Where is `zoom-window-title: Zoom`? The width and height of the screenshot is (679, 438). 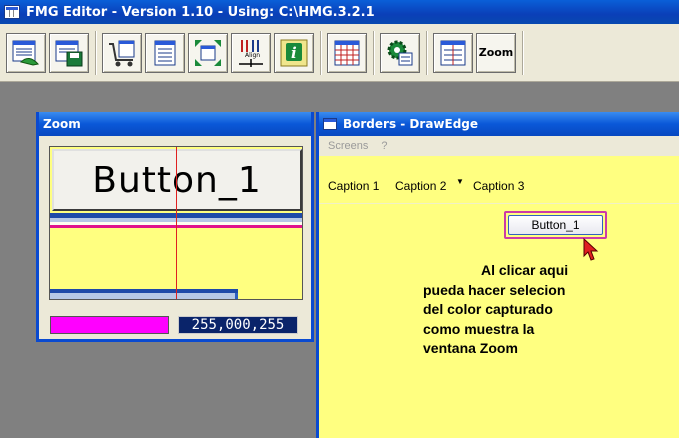 zoom-window-title: Zoom is located at coordinates (62, 124).